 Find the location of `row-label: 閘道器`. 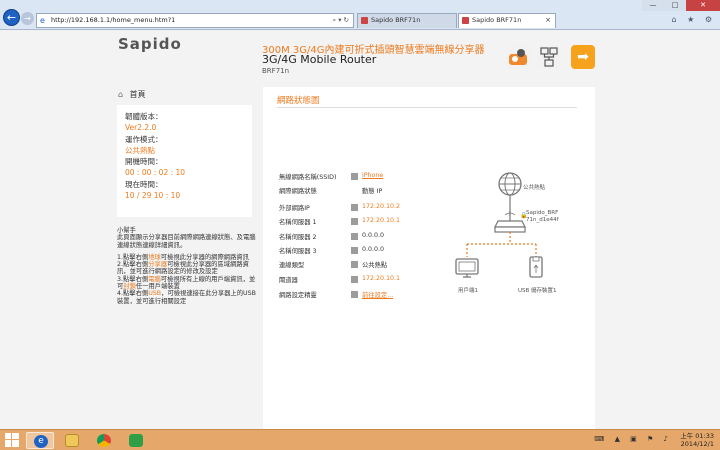

row-label: 閘道器 is located at coordinates (288, 280).